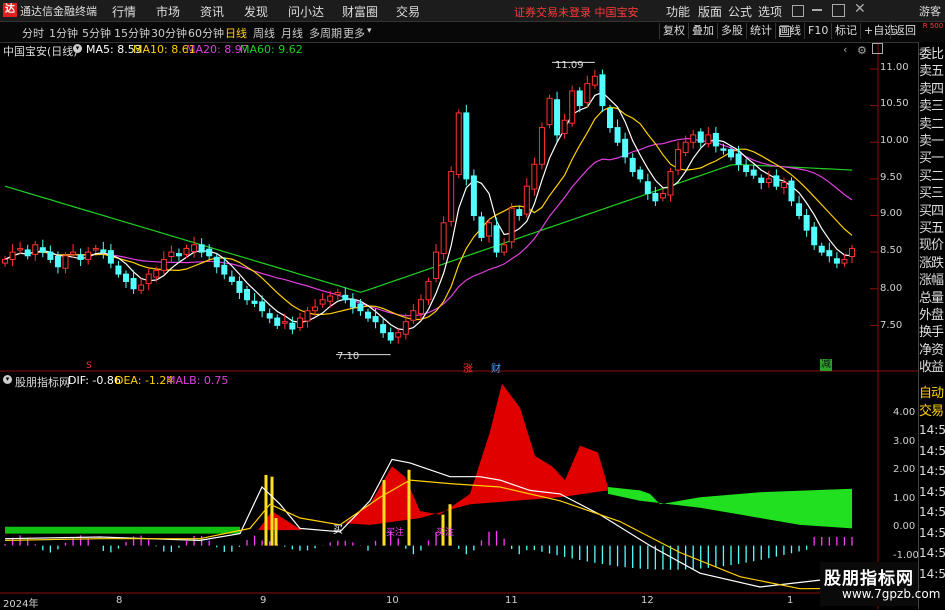 Image resolution: width=945 pixels, height=610 pixels. What do you see at coordinates (40, 51) in the screenshot?
I see `stock-title: 中国宝安(日线)` at bounding box center [40, 51].